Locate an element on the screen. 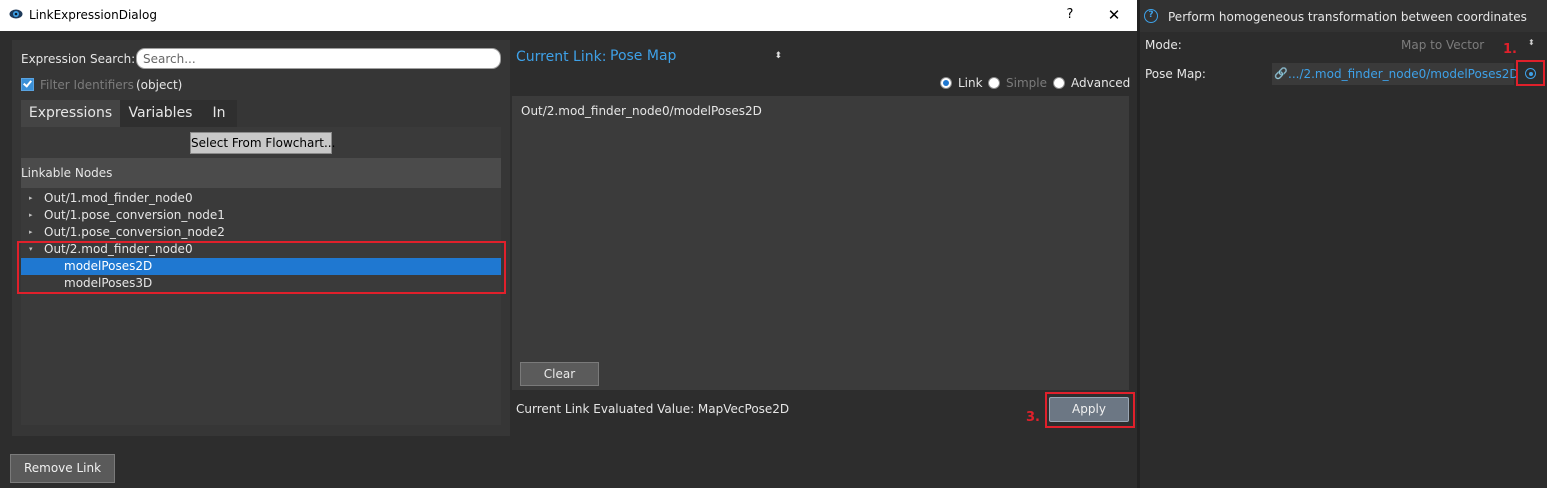  tree-node-label: Out/1.pose_conversion_node2 is located at coordinates (134, 232).